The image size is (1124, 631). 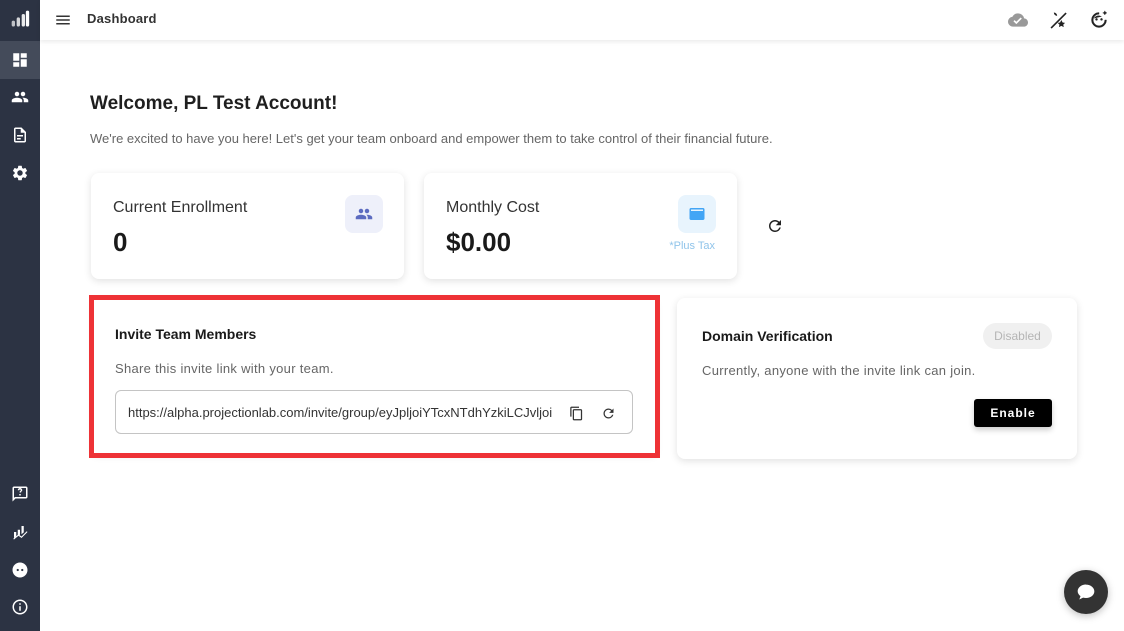 I want to click on sidebar-item-documents, so click(x=20, y=135).